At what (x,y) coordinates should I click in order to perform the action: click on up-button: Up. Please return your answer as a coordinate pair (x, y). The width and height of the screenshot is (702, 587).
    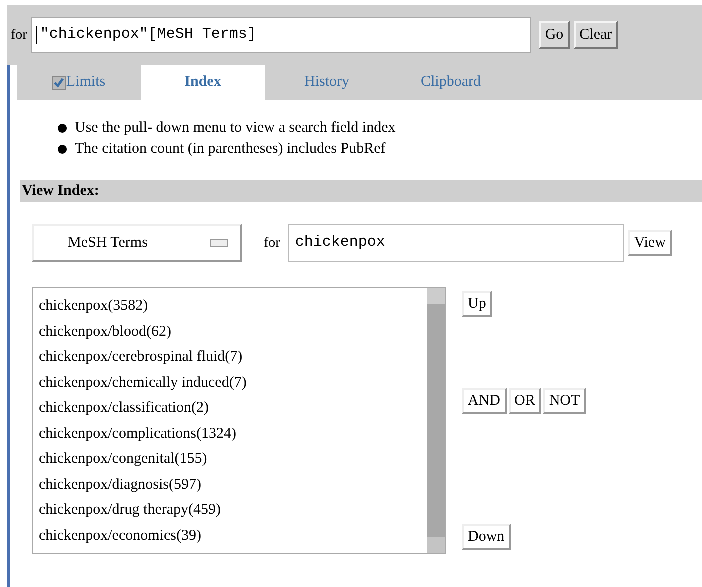
    Looking at the image, I should click on (477, 304).